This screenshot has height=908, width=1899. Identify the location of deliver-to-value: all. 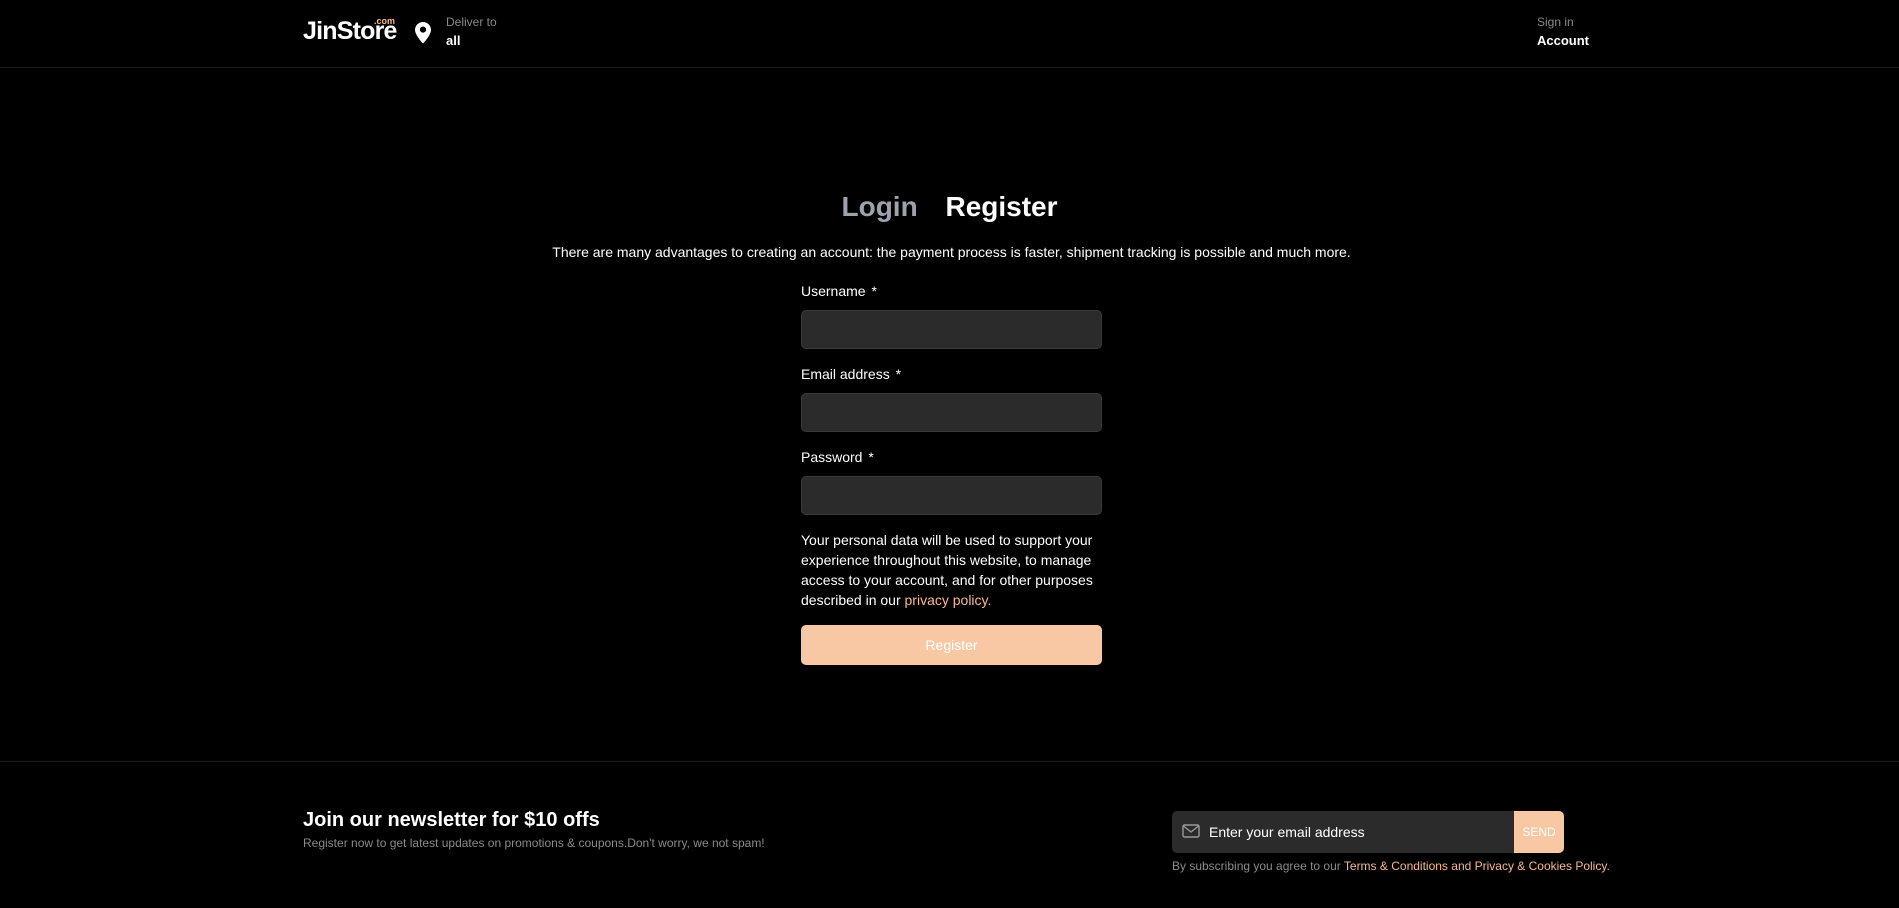
(453, 40).